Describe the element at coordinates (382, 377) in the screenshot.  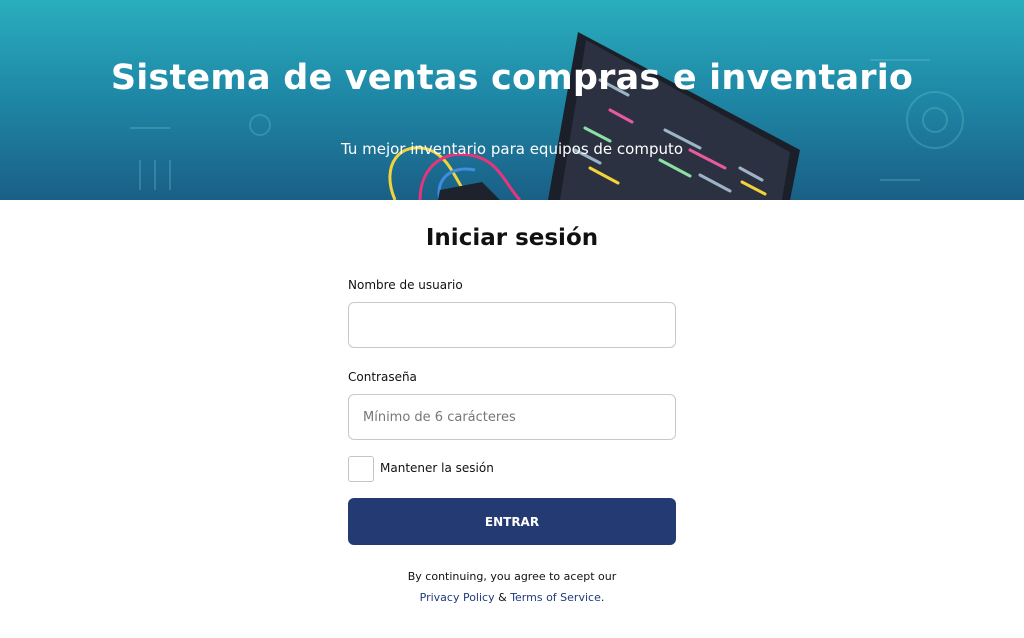
I see `password-label: Contraseña` at that location.